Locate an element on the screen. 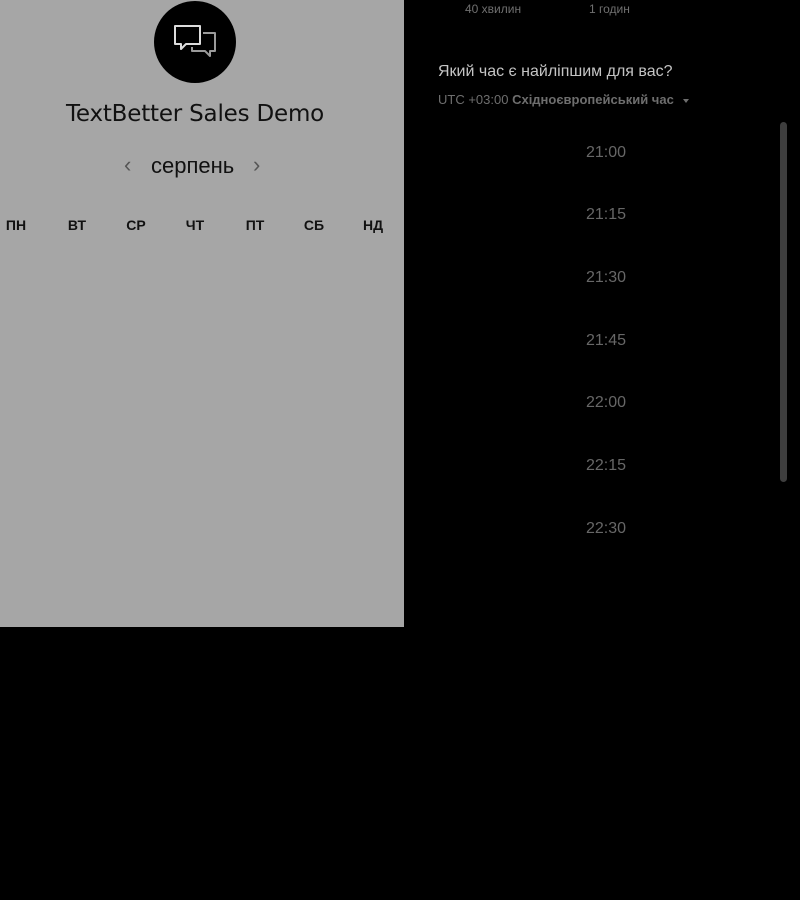 This screenshot has height=900, width=800. time-slot: 21:30 is located at coordinates (605, 278).